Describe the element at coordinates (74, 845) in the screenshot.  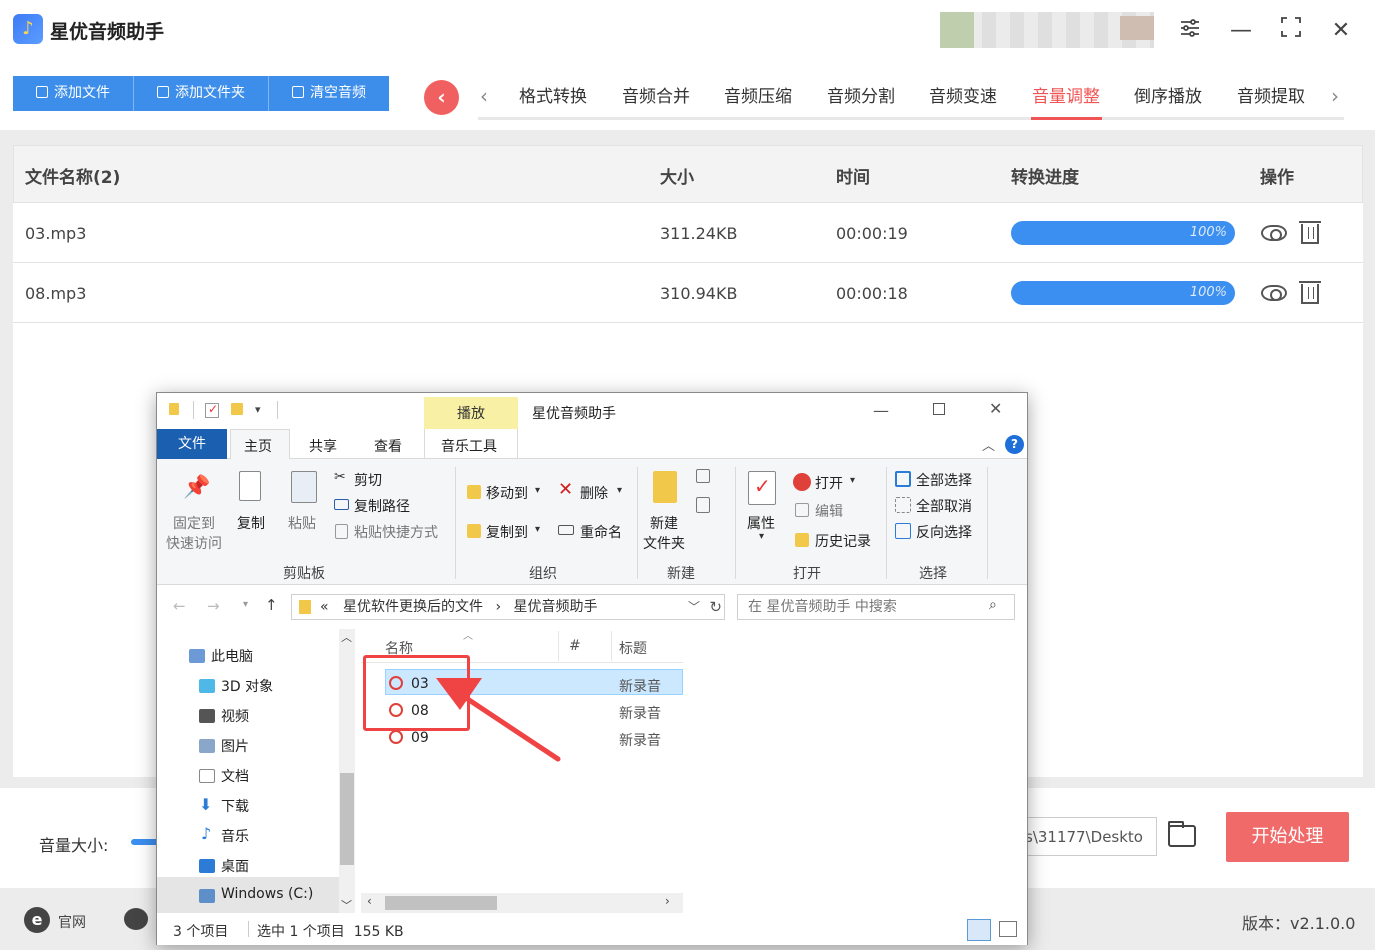
I see `volume-label: 音量大小:` at that location.